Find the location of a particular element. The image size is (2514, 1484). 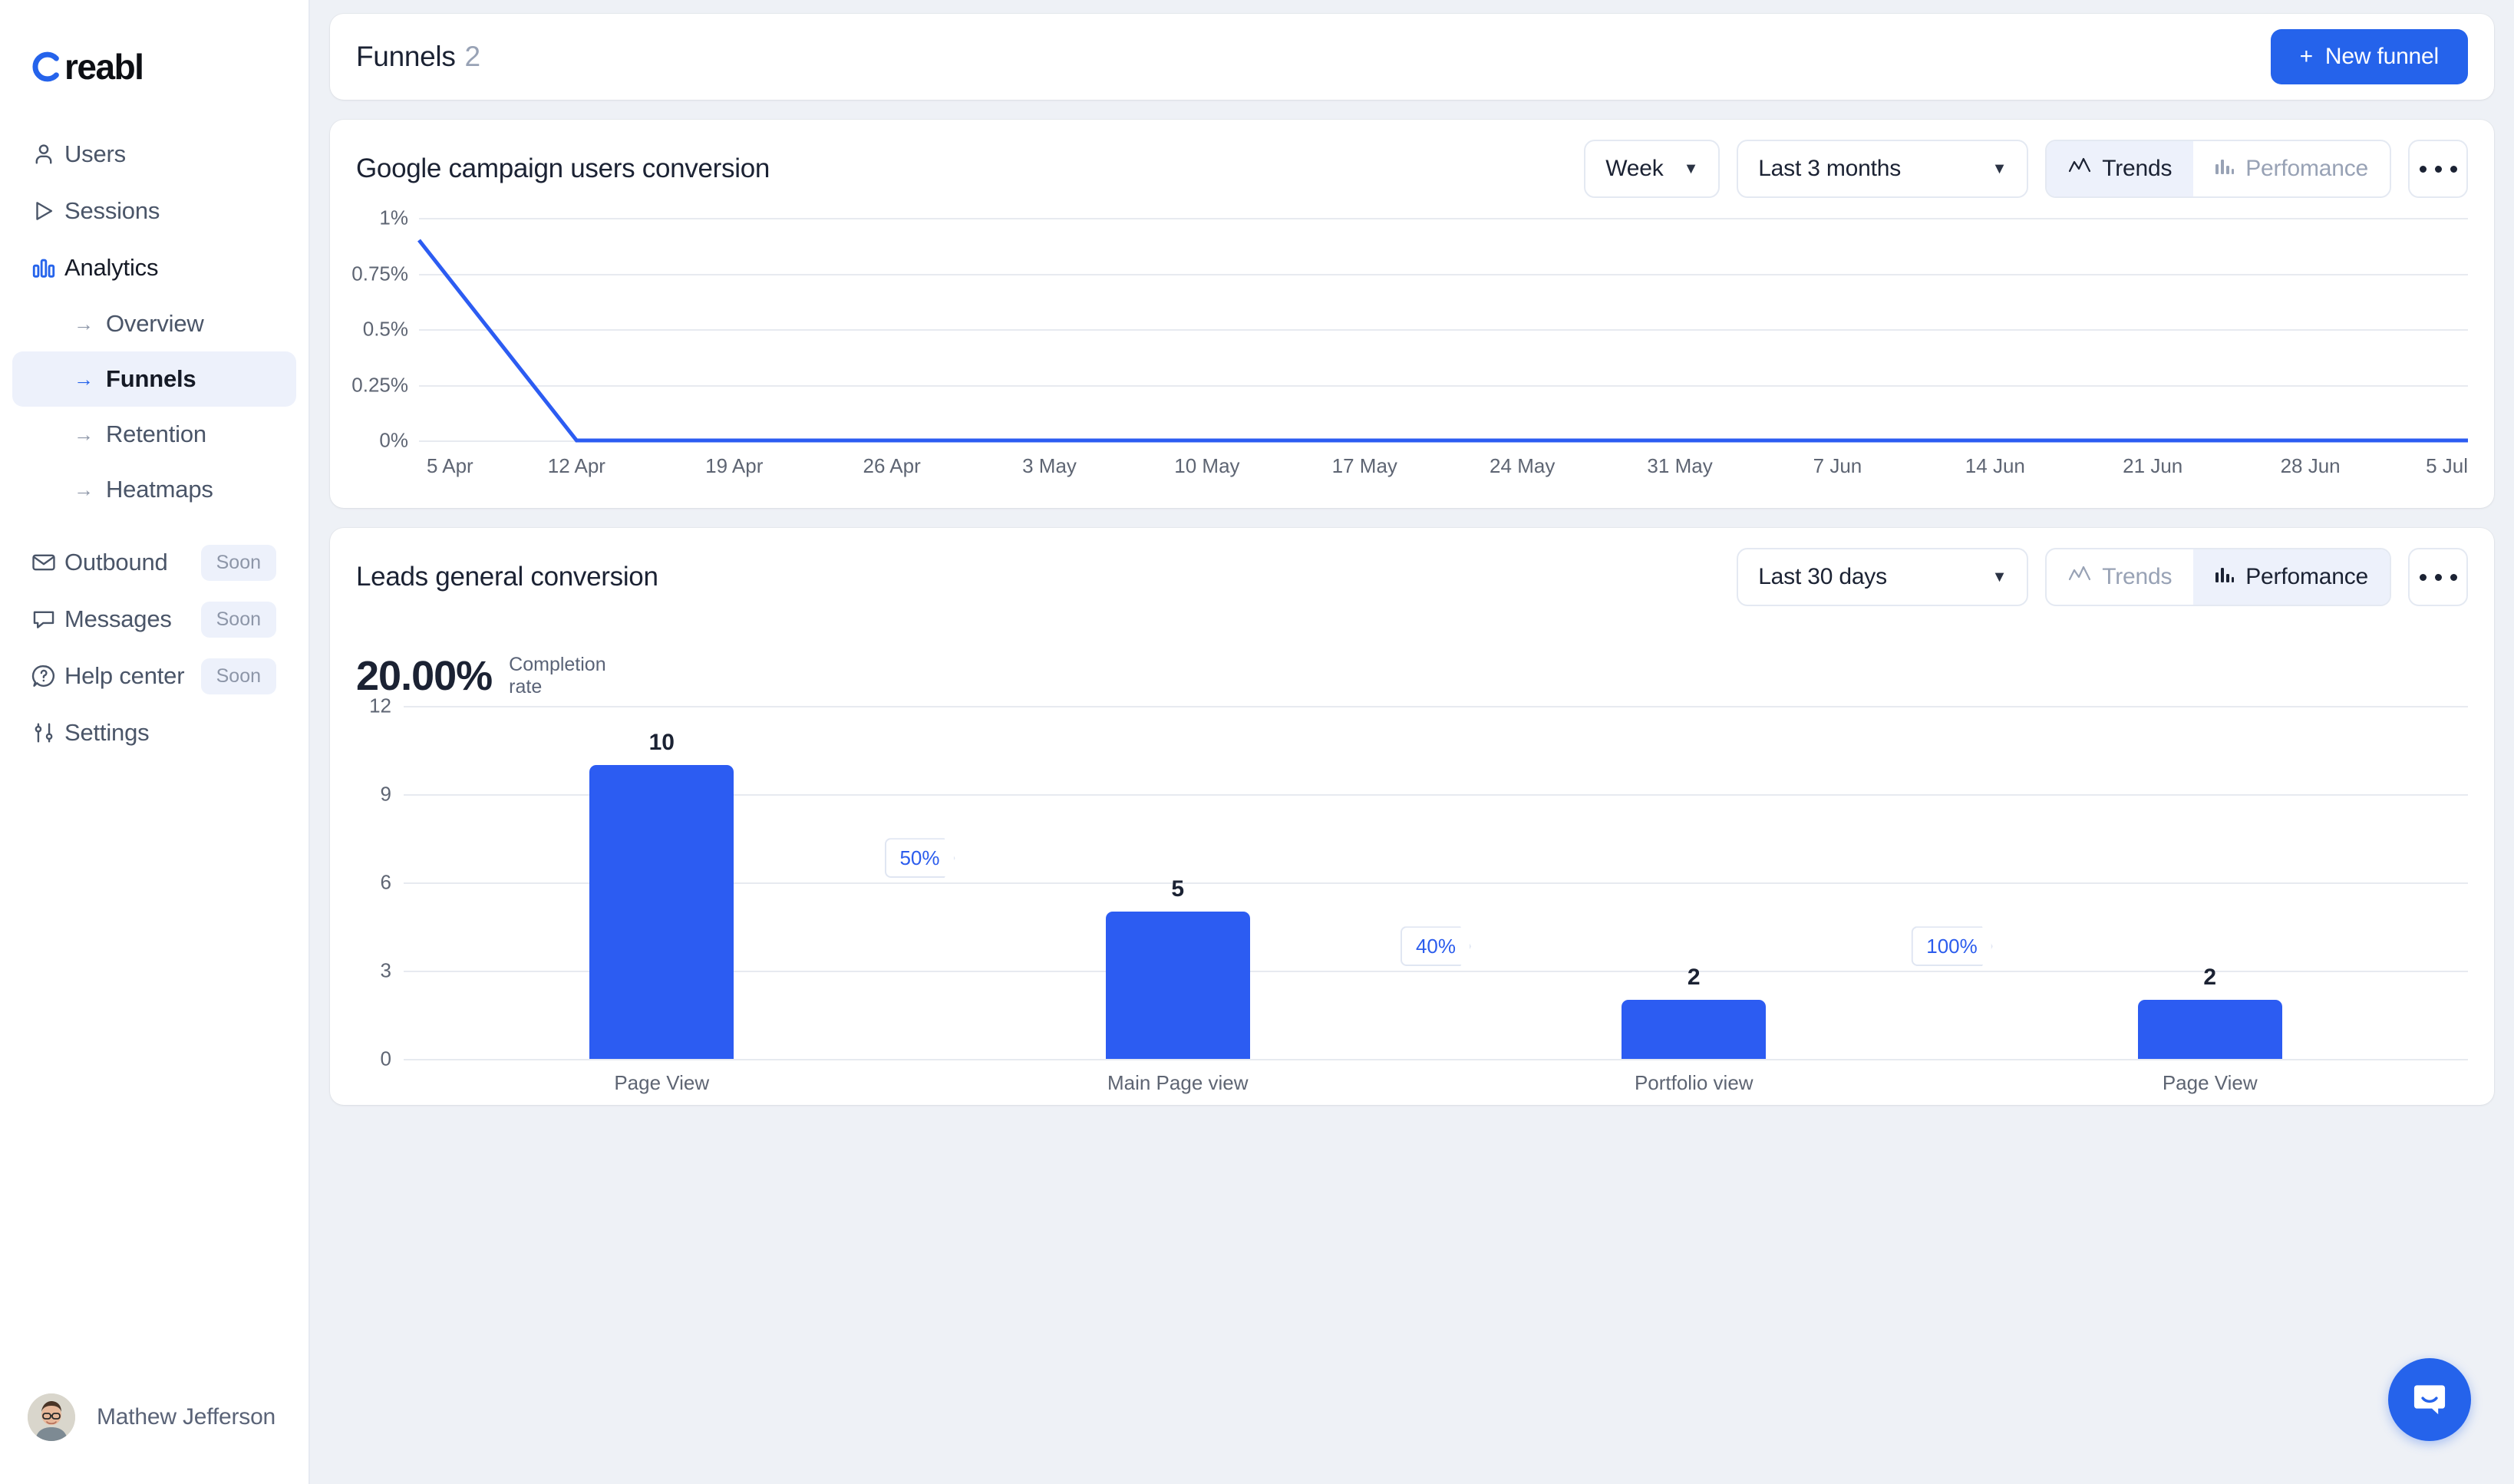

x-axis-tick-label: 19 Apr is located at coordinates (734, 465).